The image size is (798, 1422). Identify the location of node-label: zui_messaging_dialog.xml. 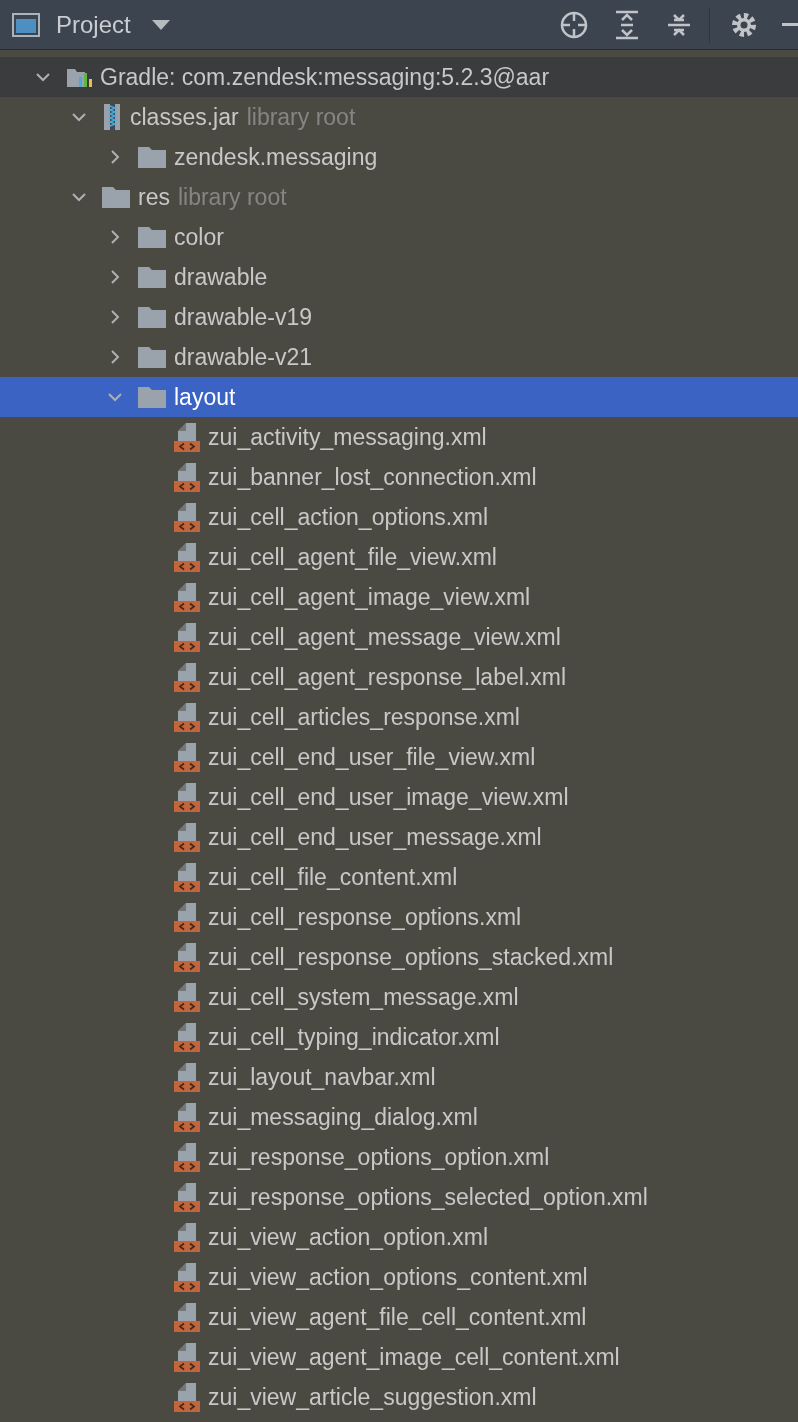
(343, 1117).